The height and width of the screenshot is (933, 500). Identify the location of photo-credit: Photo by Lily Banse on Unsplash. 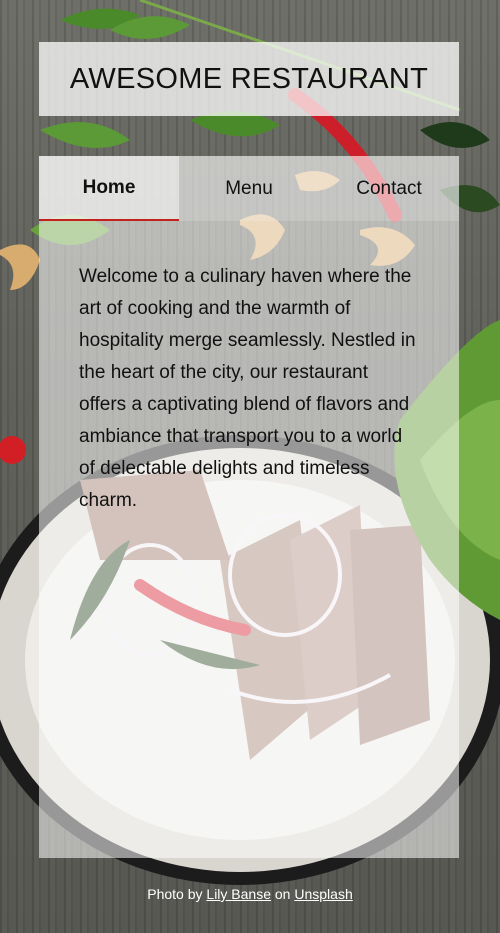
(250, 894).